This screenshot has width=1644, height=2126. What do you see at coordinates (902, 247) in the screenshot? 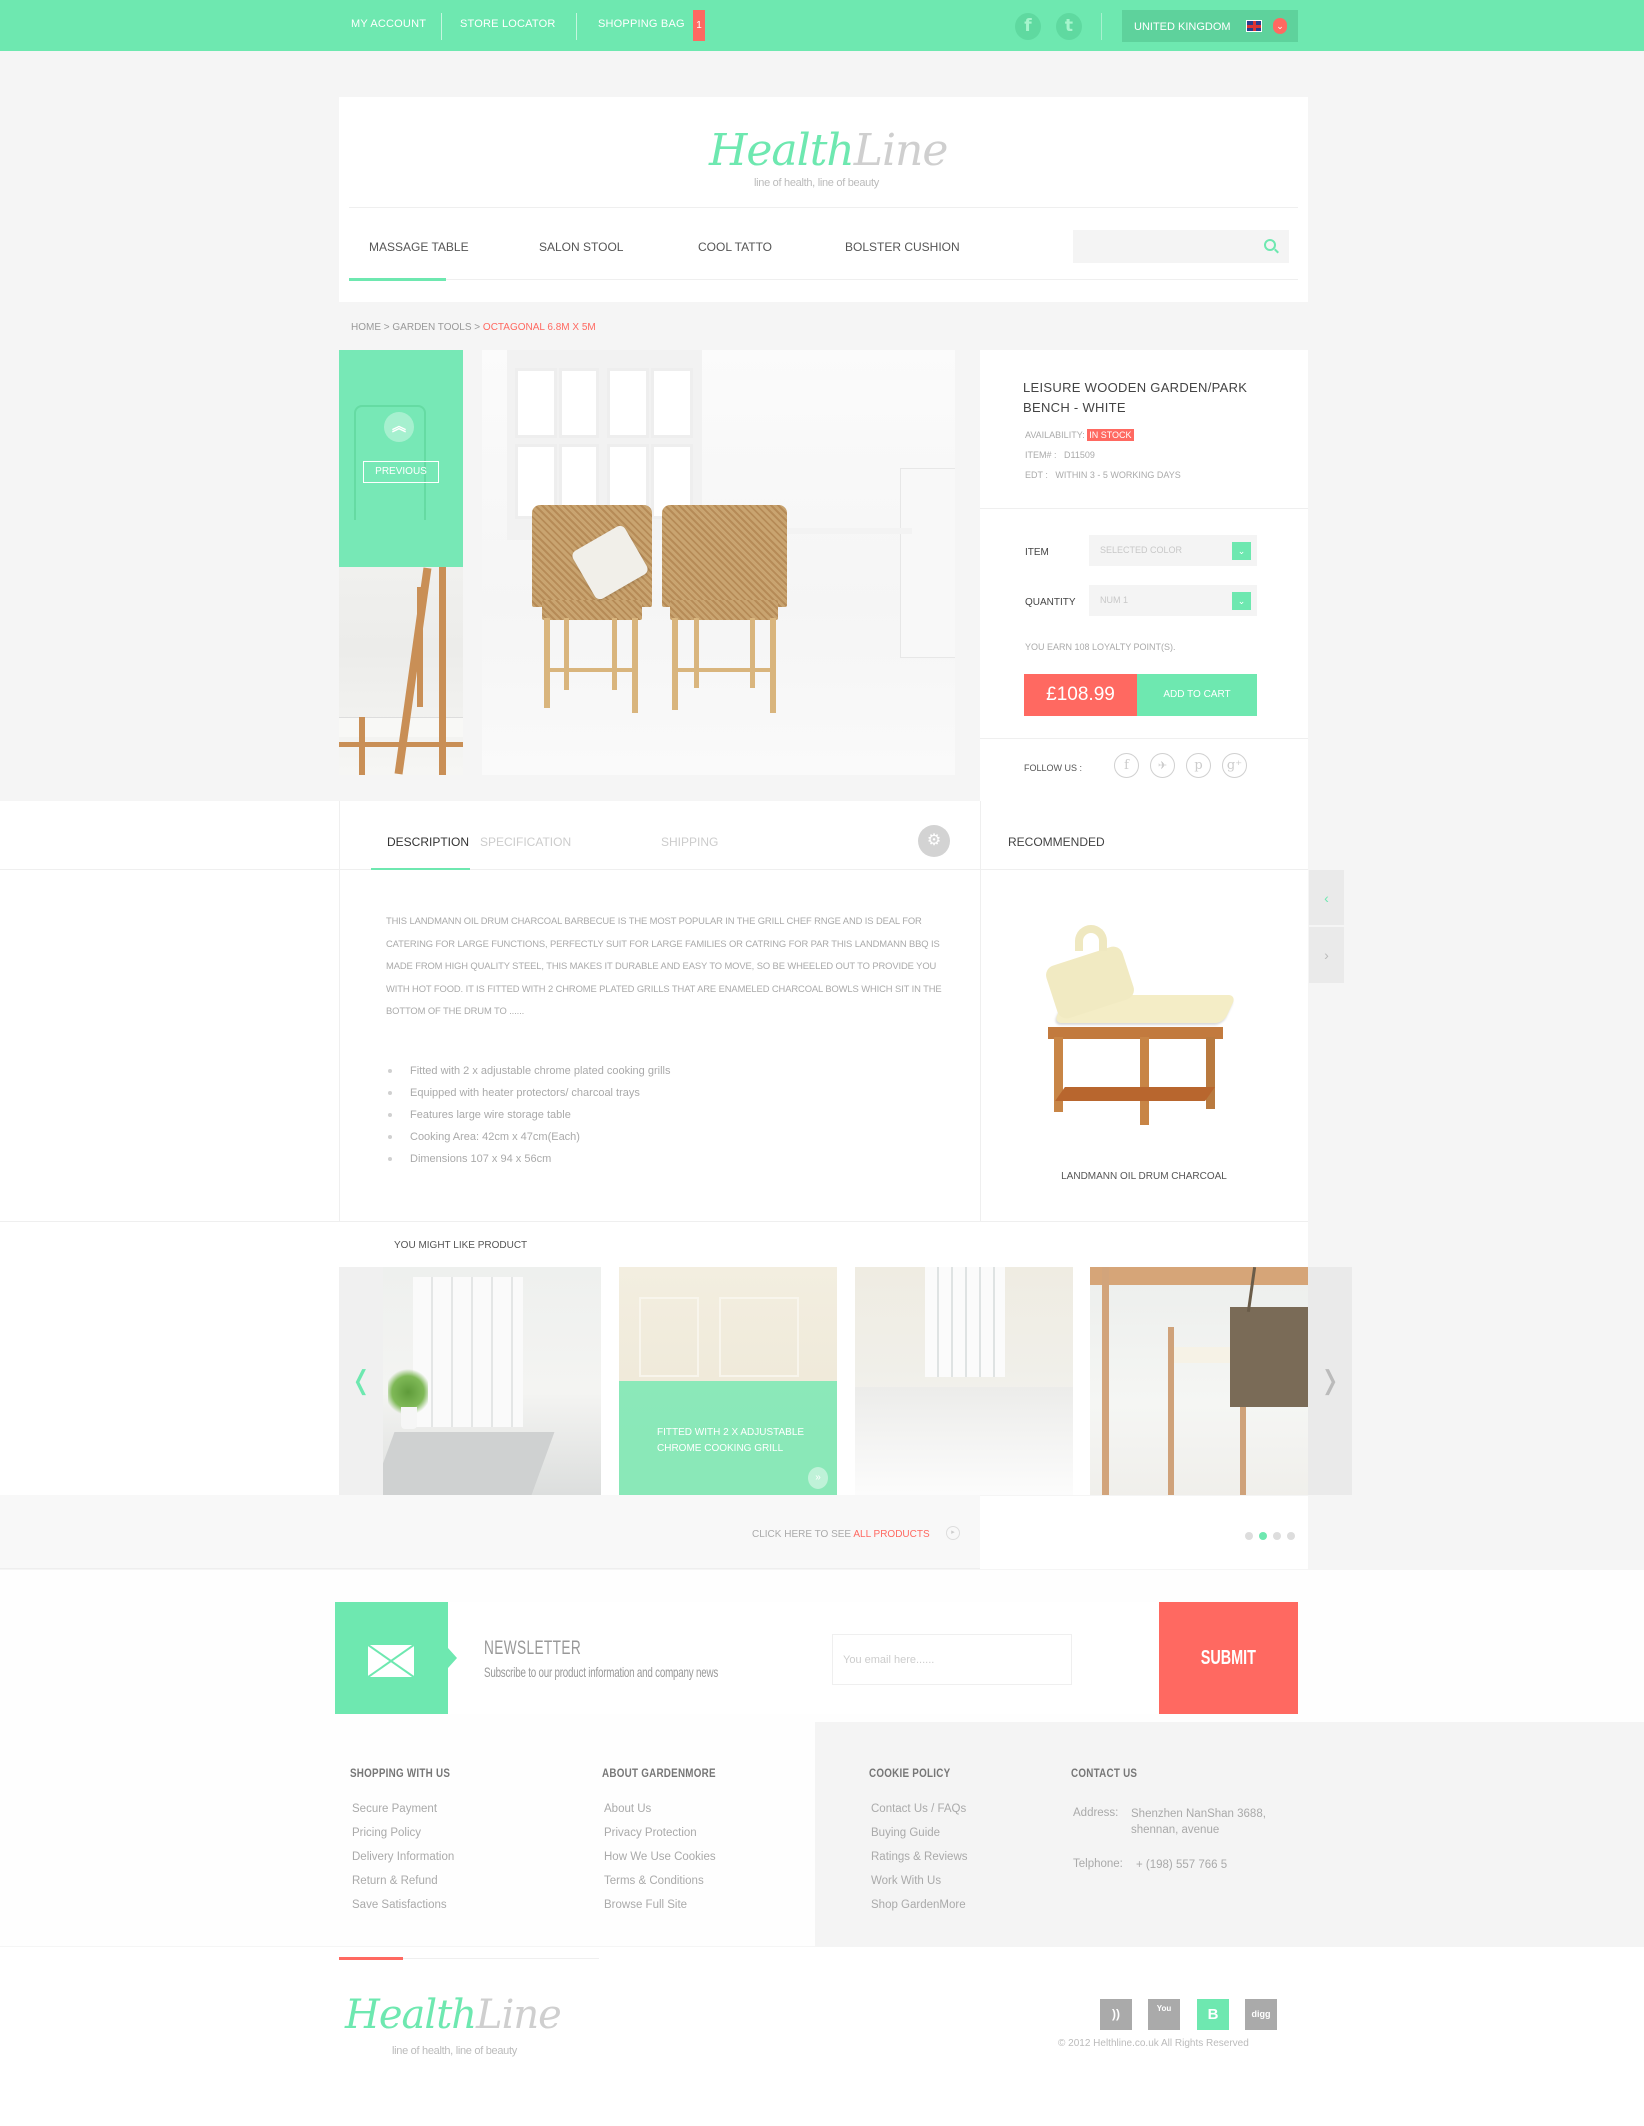
I see `nav-bolster-cushion: BOLSTER CUSHION` at bounding box center [902, 247].